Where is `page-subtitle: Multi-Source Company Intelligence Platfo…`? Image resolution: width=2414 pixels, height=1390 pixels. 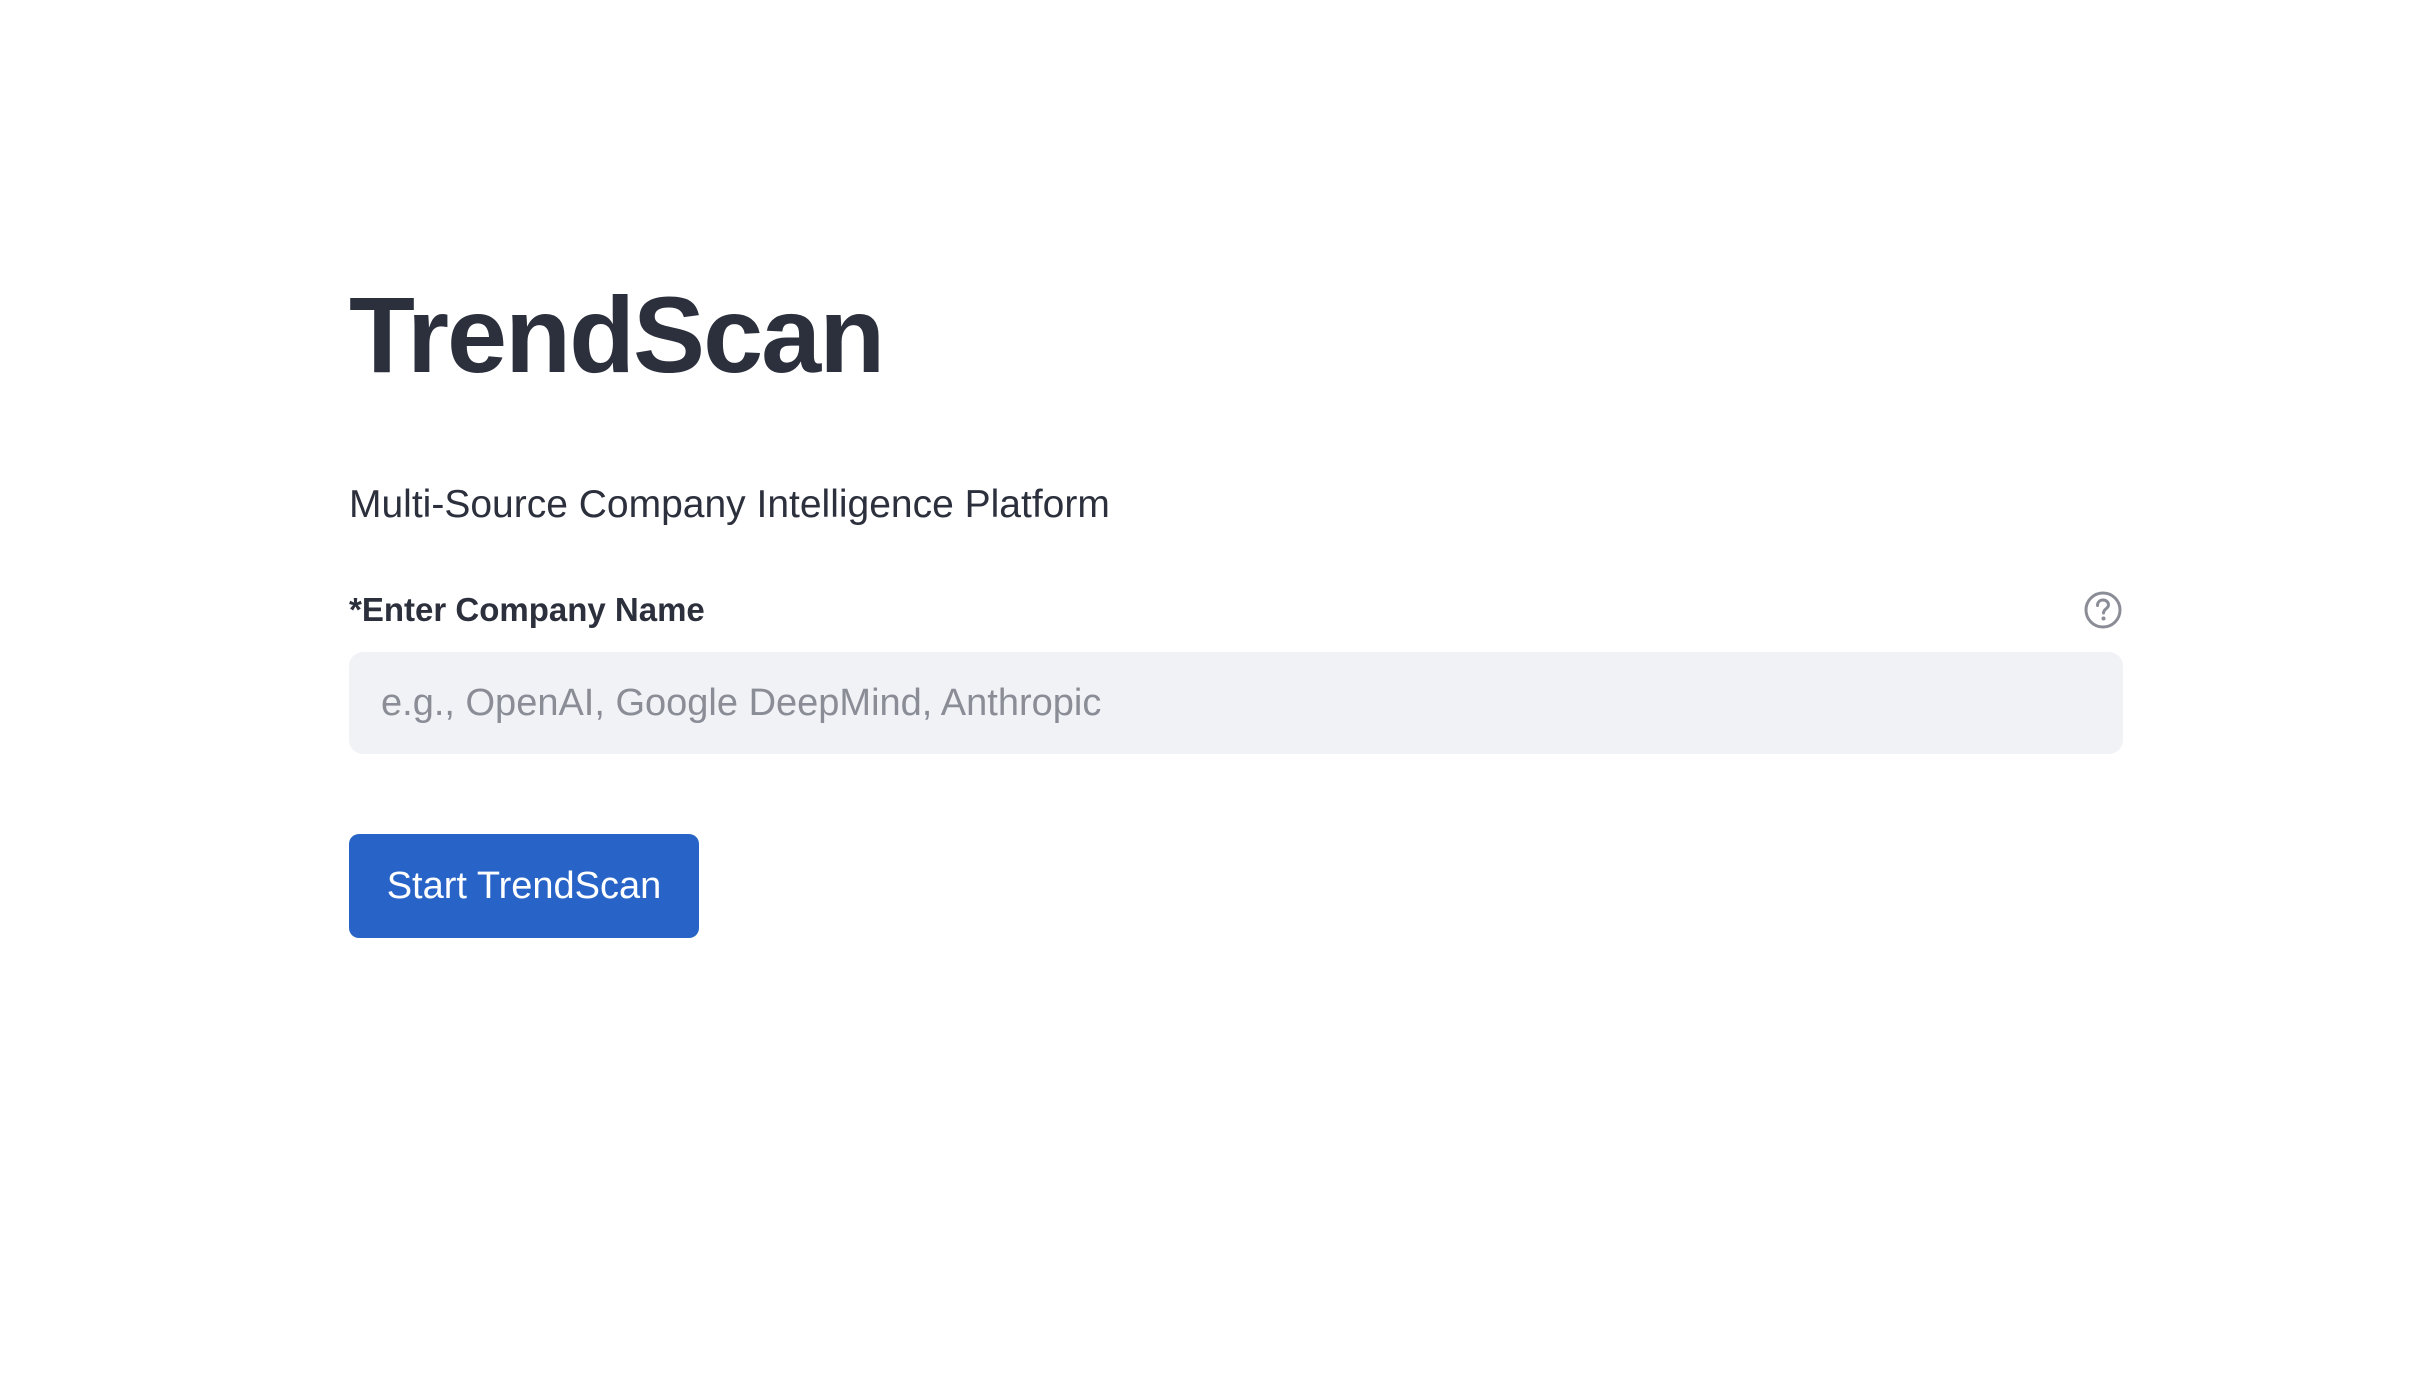
page-subtitle: Multi-Source Company Intelligence Platfo… is located at coordinates (729, 504).